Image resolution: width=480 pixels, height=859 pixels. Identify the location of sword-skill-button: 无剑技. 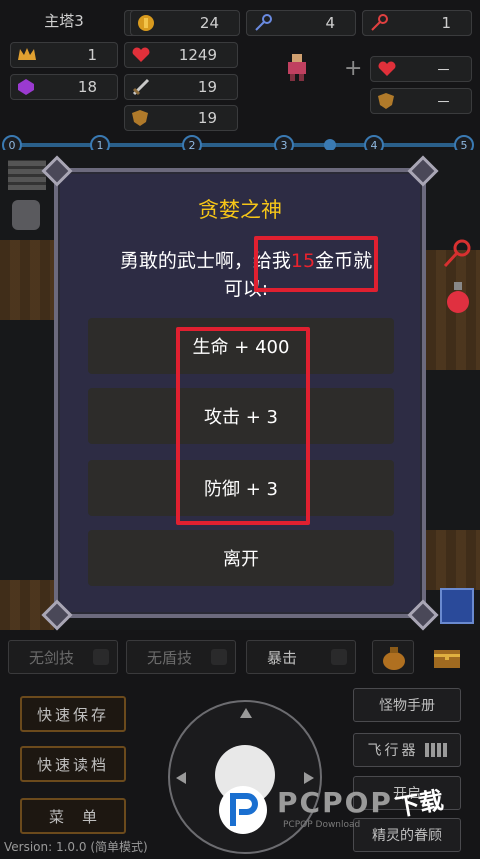
(63, 657).